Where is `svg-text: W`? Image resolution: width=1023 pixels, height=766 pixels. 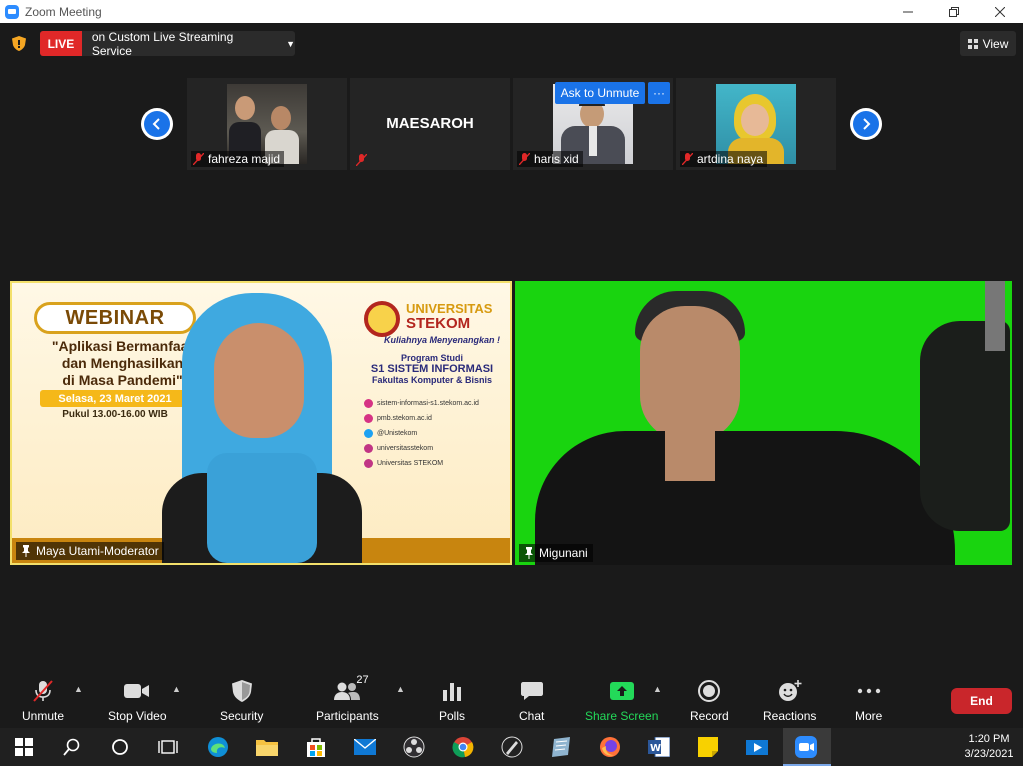
svg-text: W is located at coordinates (655, 748).